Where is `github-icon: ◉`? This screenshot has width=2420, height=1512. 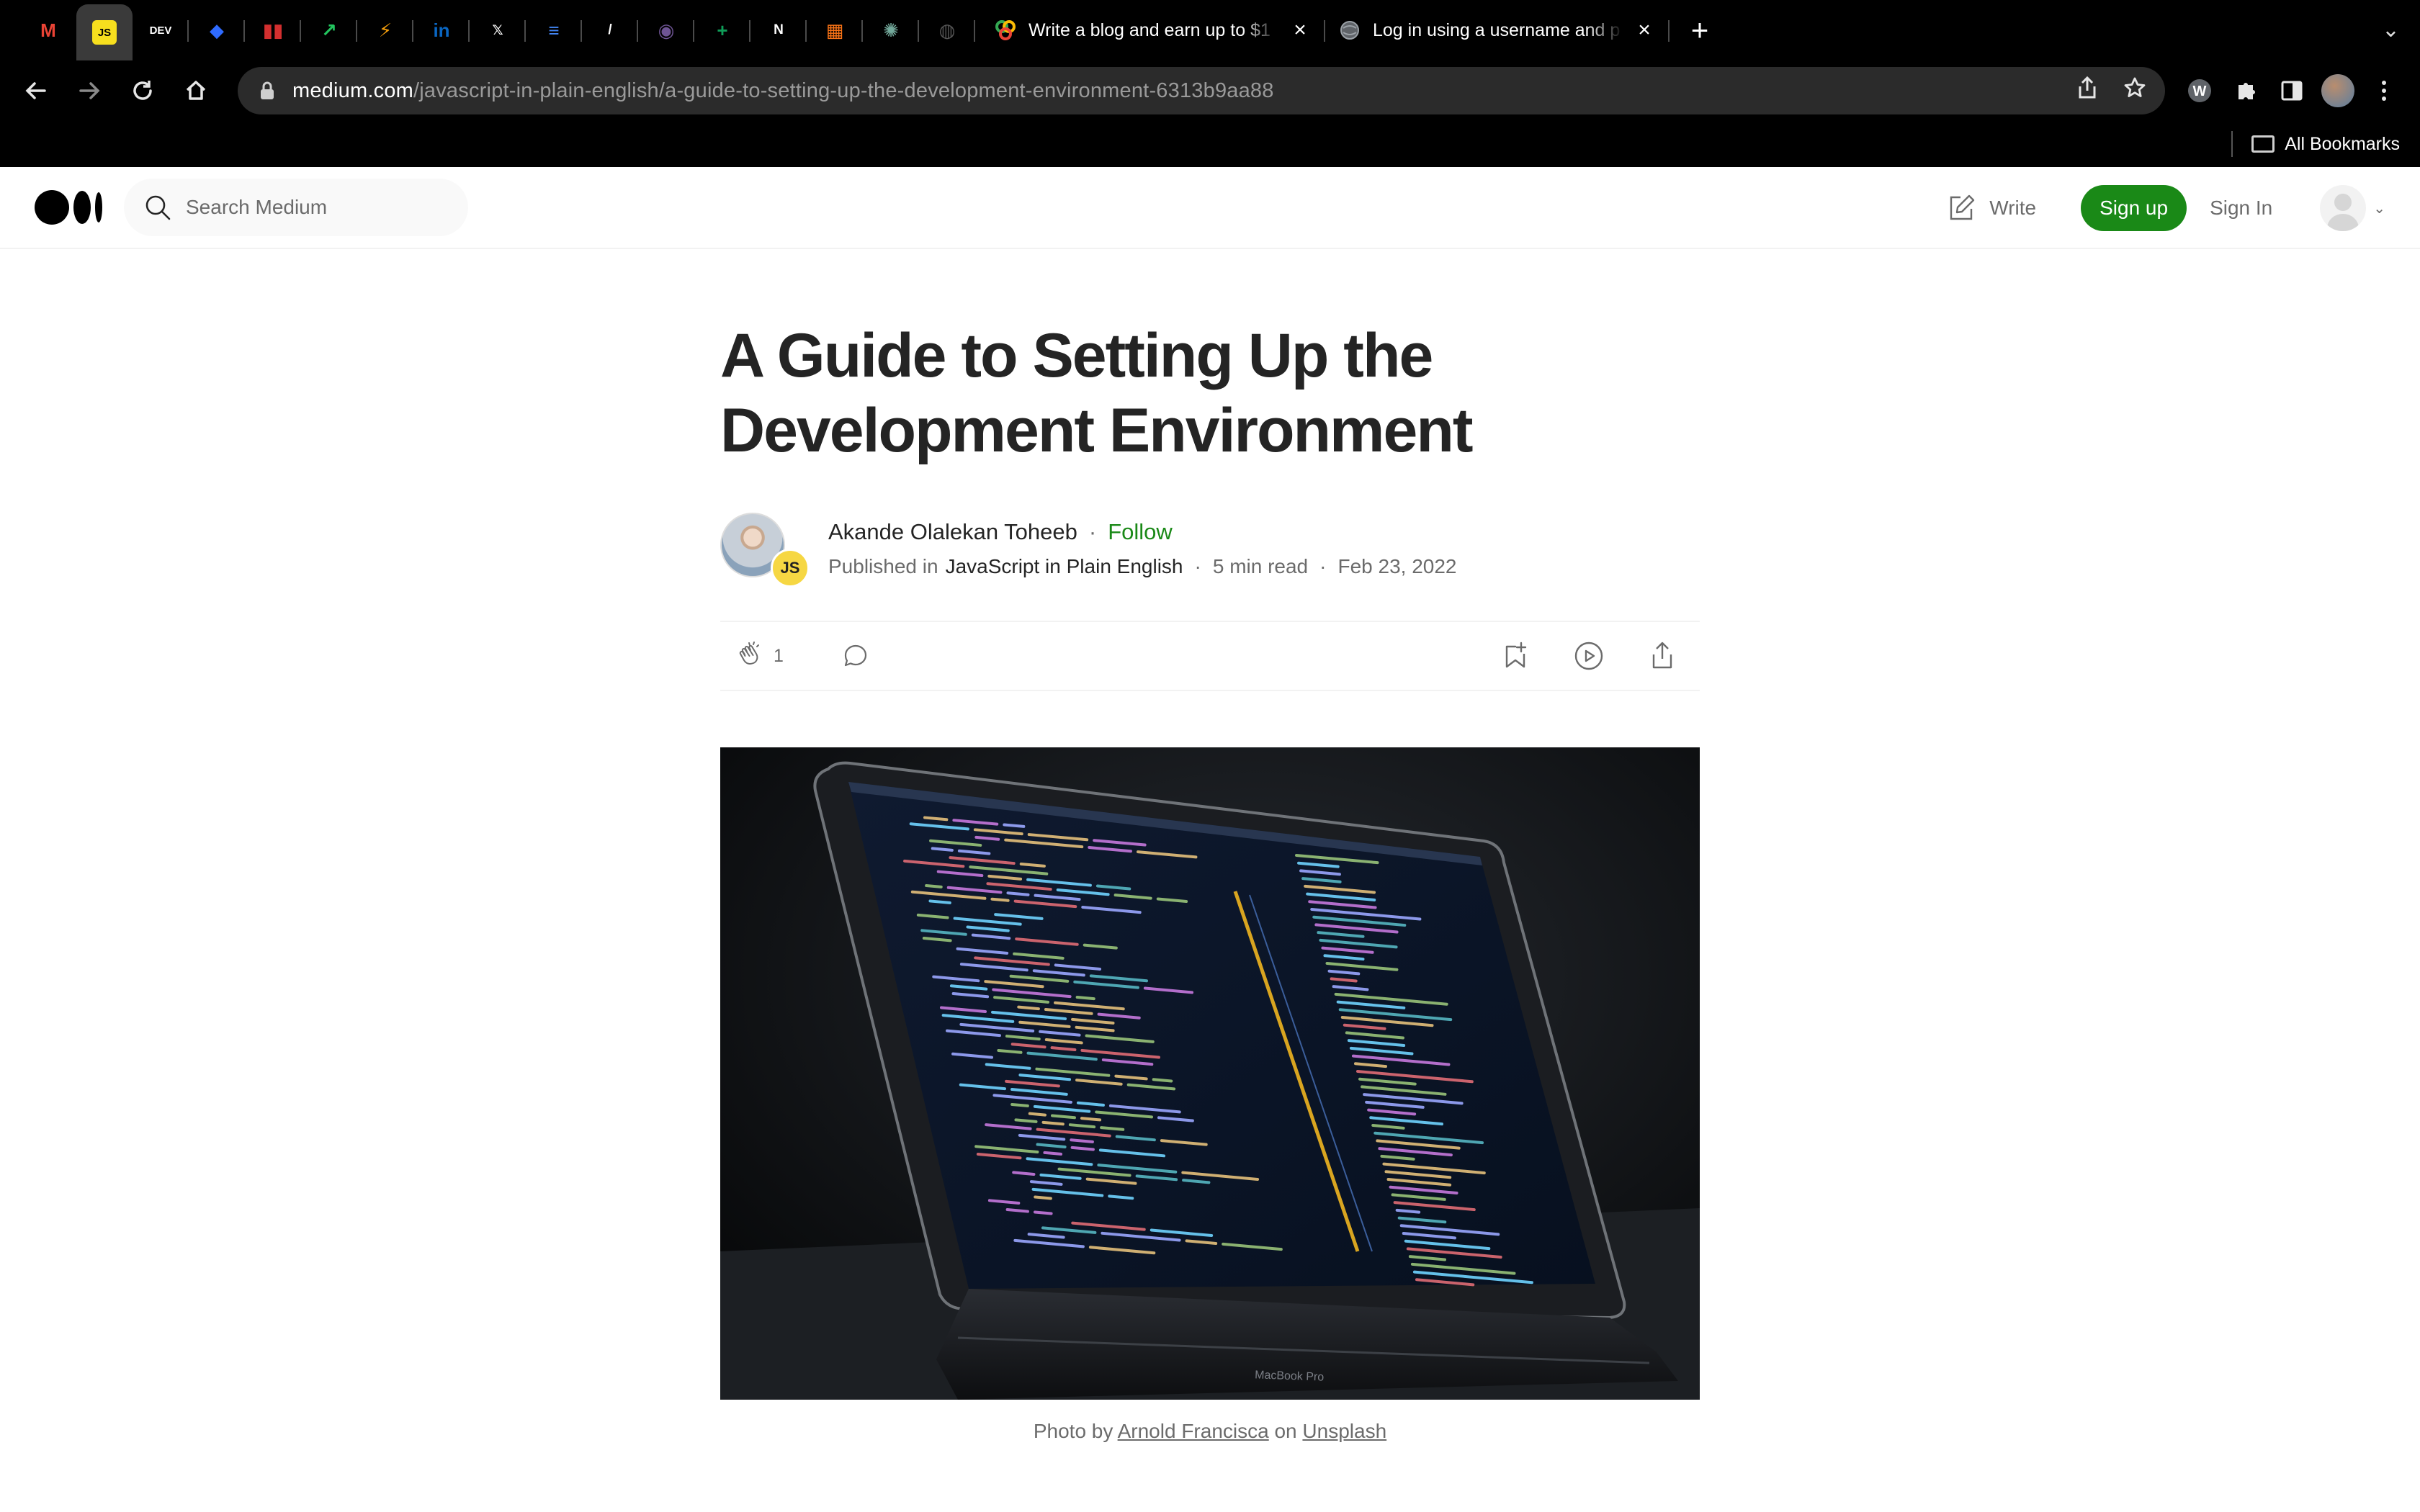
github-icon: ◉ is located at coordinates (666, 30).